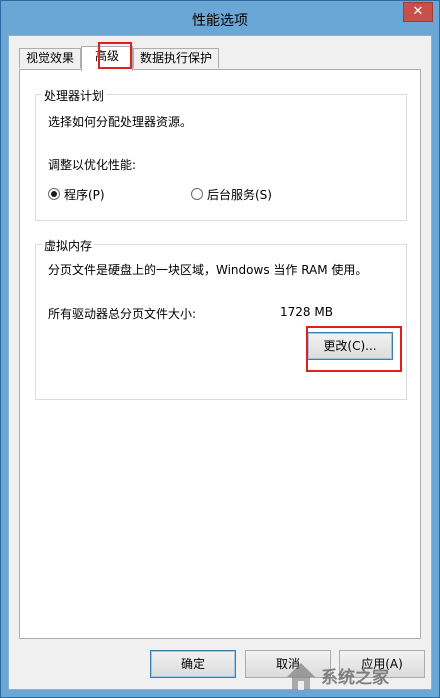 The image size is (440, 698). Describe the element at coordinates (74, 95) in the screenshot. I see `processor-scheduling-legend: 处理器计划` at that location.